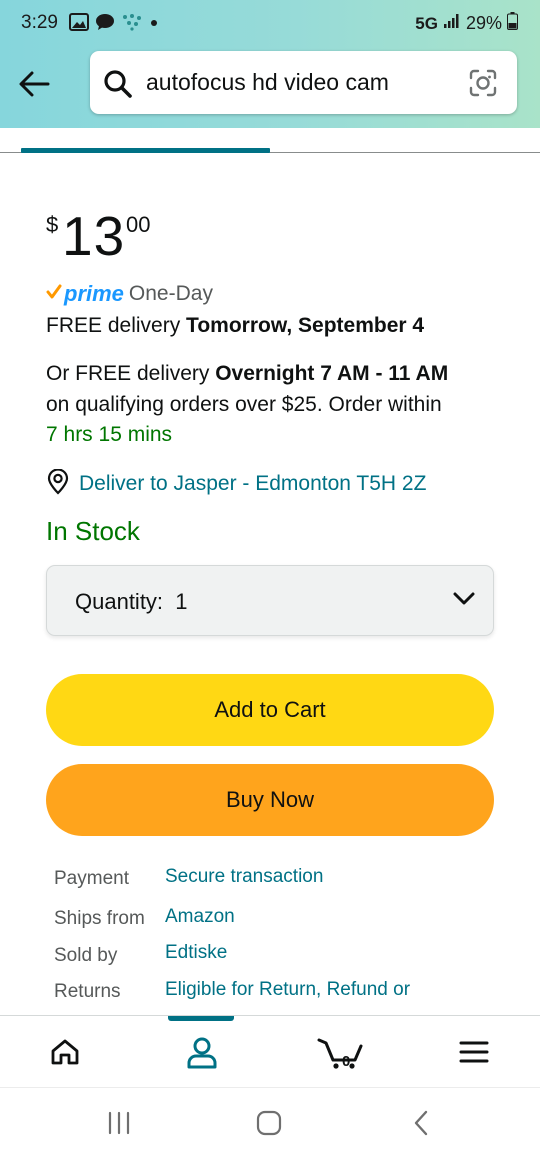 The width and height of the screenshot is (540, 1158). I want to click on network-label: 5G, so click(426, 23).